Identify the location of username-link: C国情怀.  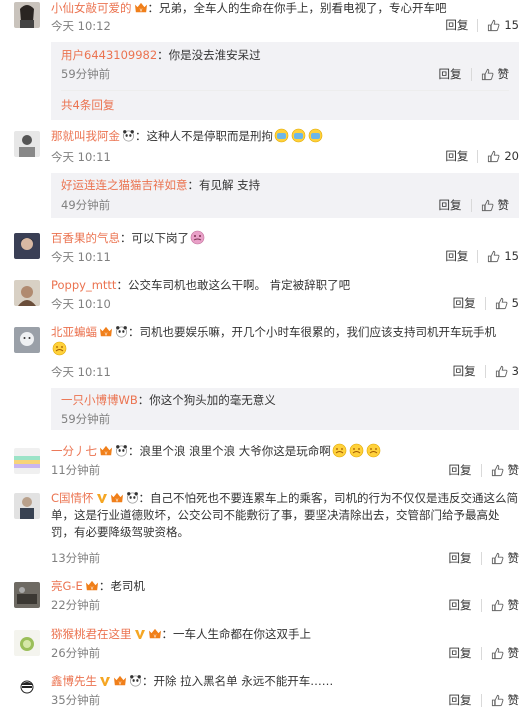
(72, 498).